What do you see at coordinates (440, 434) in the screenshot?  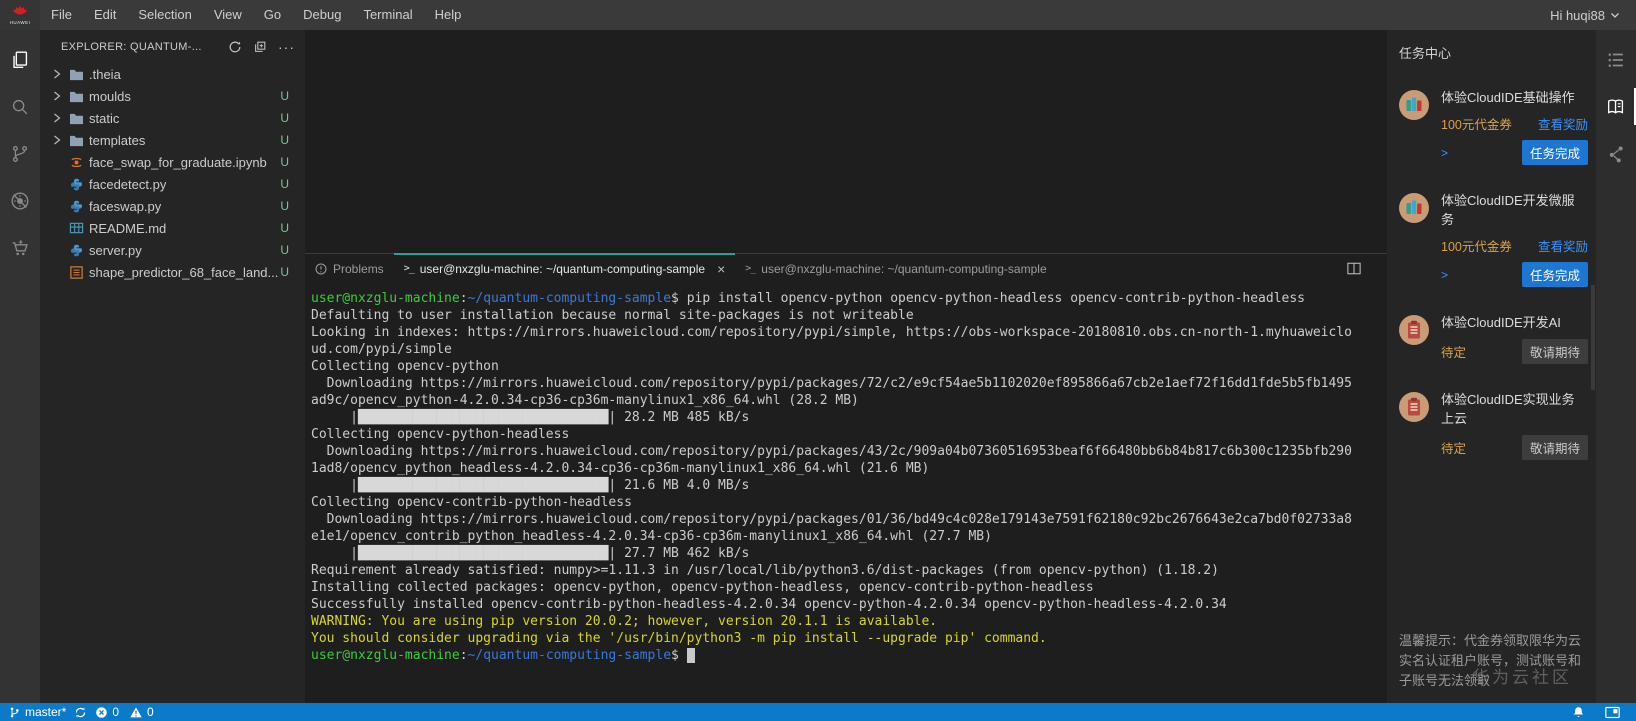 I see `terminal-text: Collecting opencv-python-headless` at bounding box center [440, 434].